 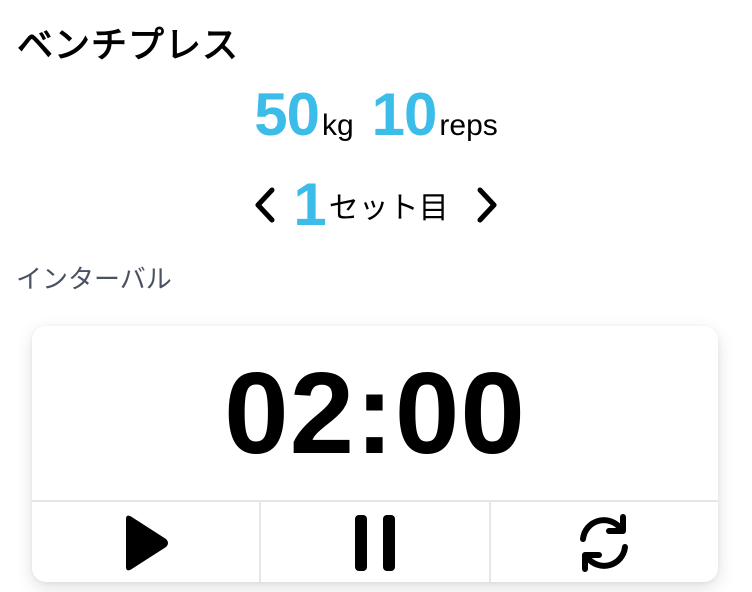 What do you see at coordinates (128, 45) in the screenshot?
I see `exercise-title: ベンチプレス` at bounding box center [128, 45].